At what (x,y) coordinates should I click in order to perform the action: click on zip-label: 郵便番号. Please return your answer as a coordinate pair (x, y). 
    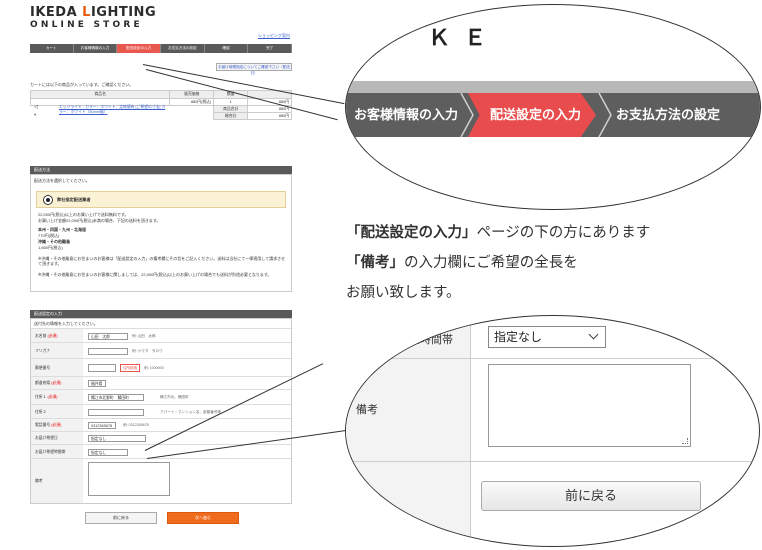
    Looking at the image, I should click on (43, 368).